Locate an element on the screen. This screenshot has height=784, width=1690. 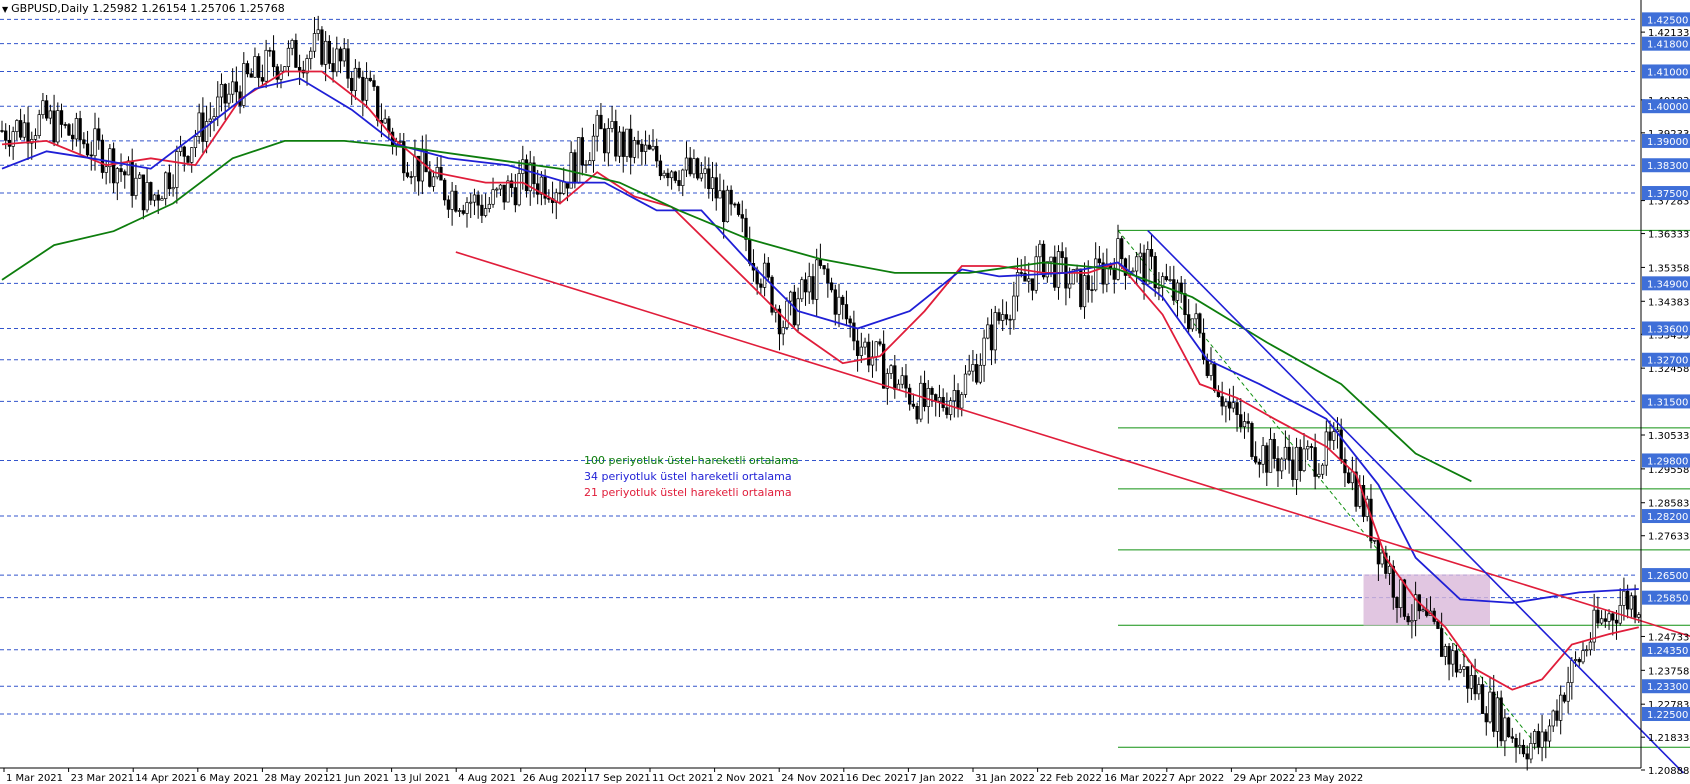
level-tag-16: 1.23300 is located at coordinates (1667, 687).